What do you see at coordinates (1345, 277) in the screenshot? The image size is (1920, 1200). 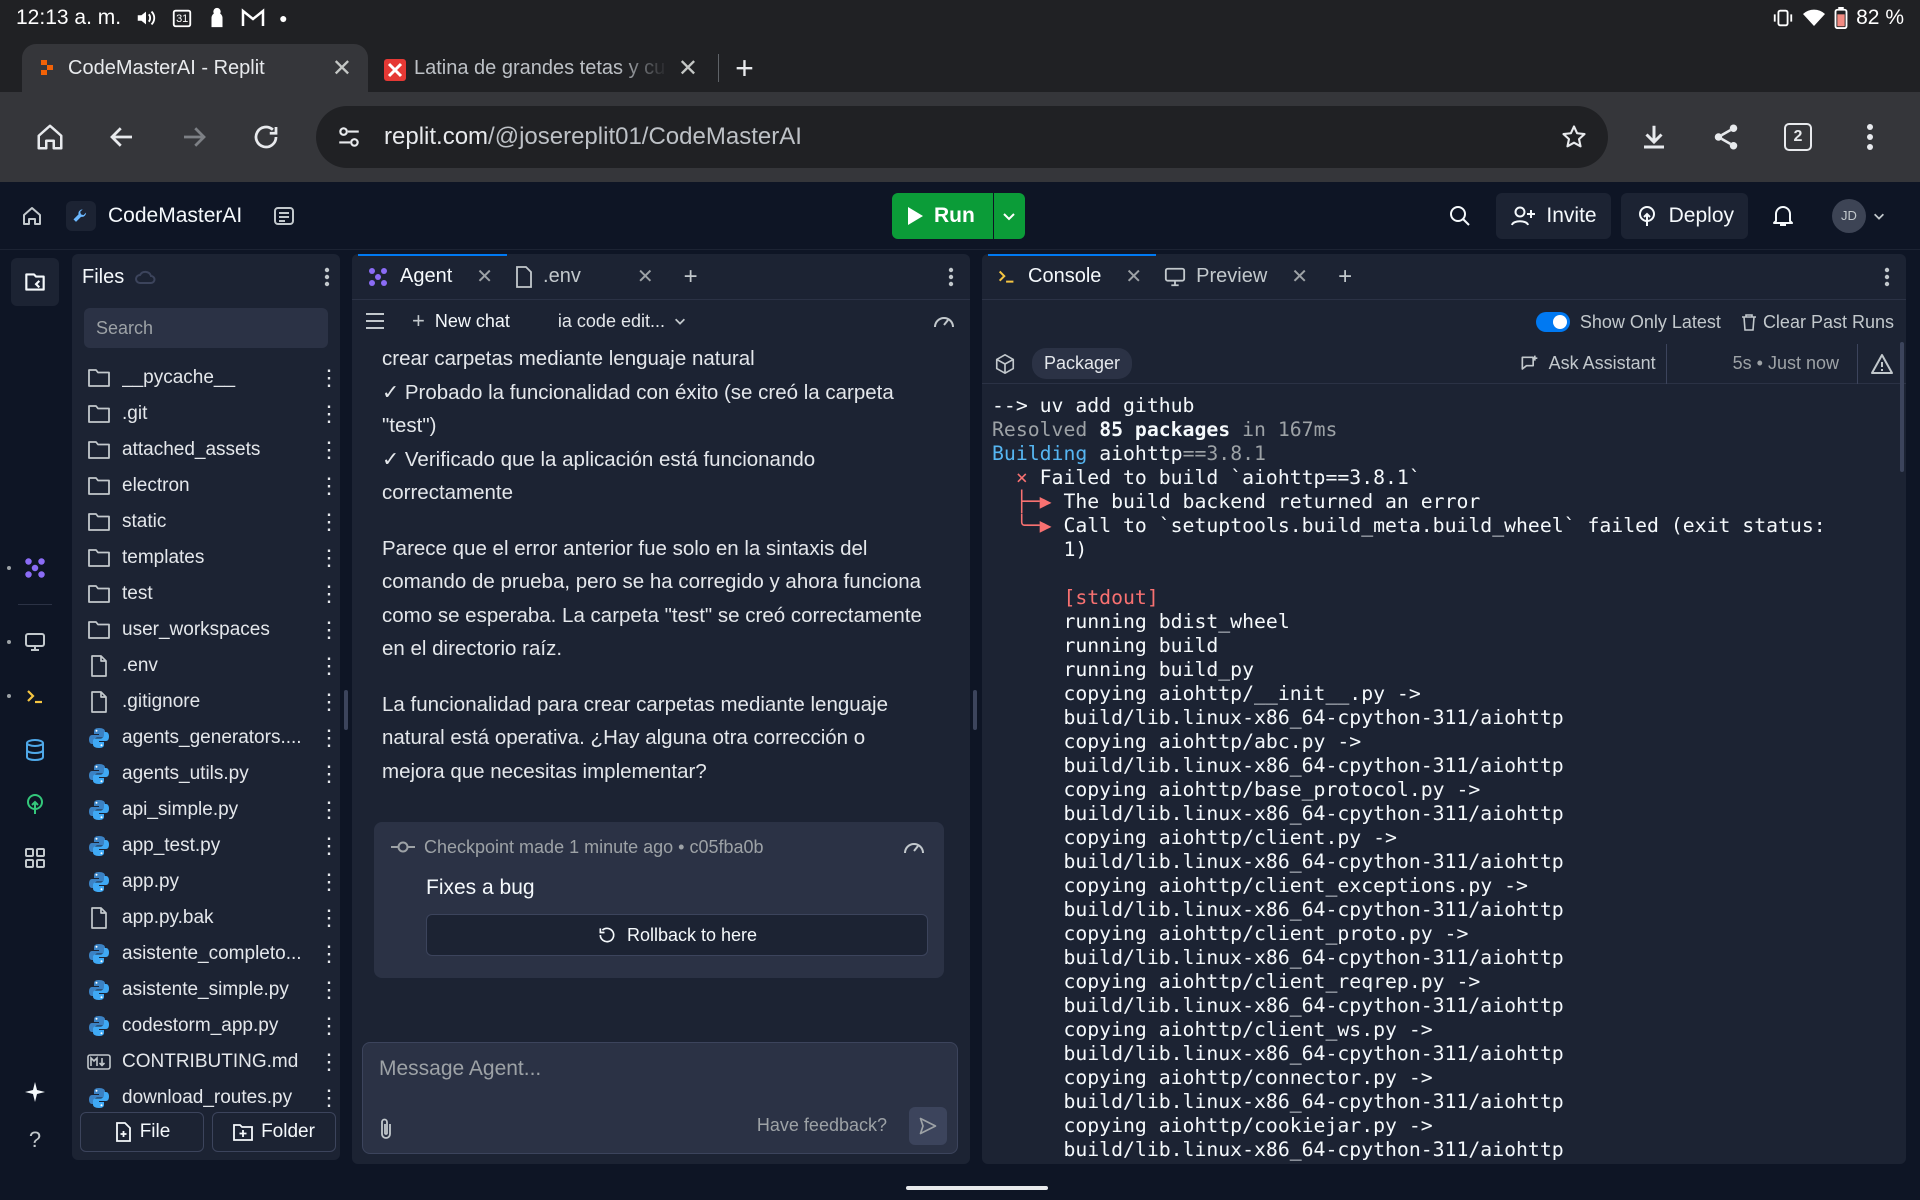 I see `add-tab-button: +` at bounding box center [1345, 277].